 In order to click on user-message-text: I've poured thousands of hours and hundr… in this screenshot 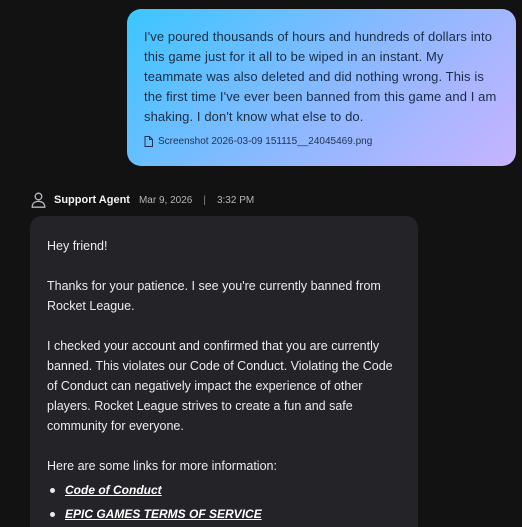, I will do `click(320, 76)`.